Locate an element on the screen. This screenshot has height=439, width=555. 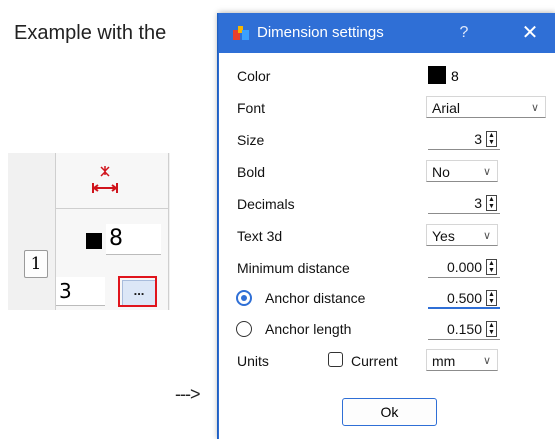
text3d-select-value: Yes is located at coordinates (443, 236).